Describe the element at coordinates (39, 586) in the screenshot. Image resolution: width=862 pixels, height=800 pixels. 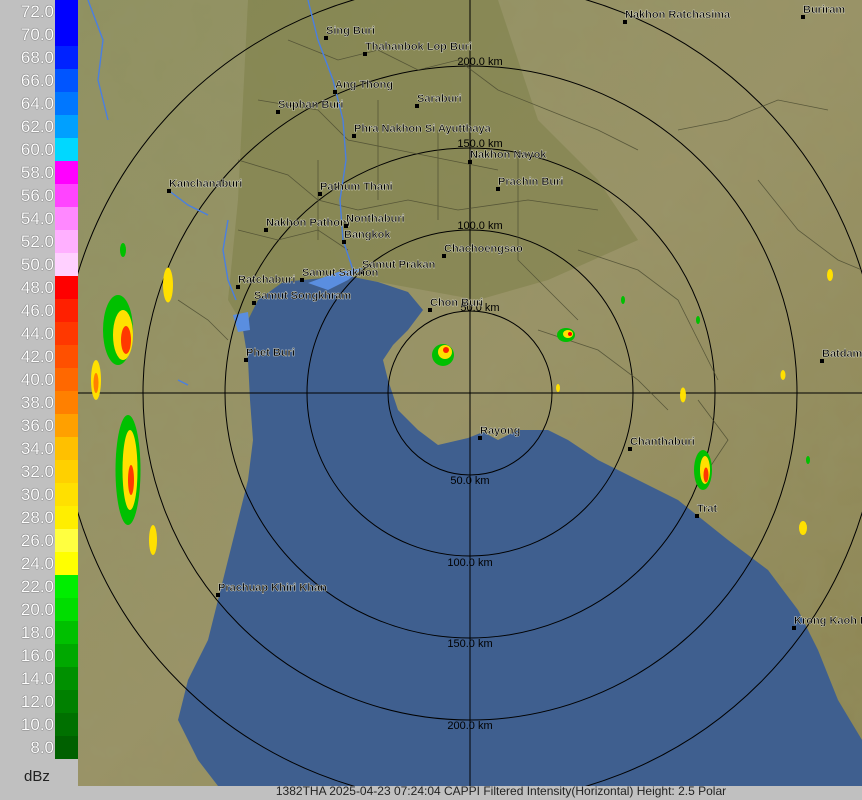
I see `legend-level: 22.0` at that location.